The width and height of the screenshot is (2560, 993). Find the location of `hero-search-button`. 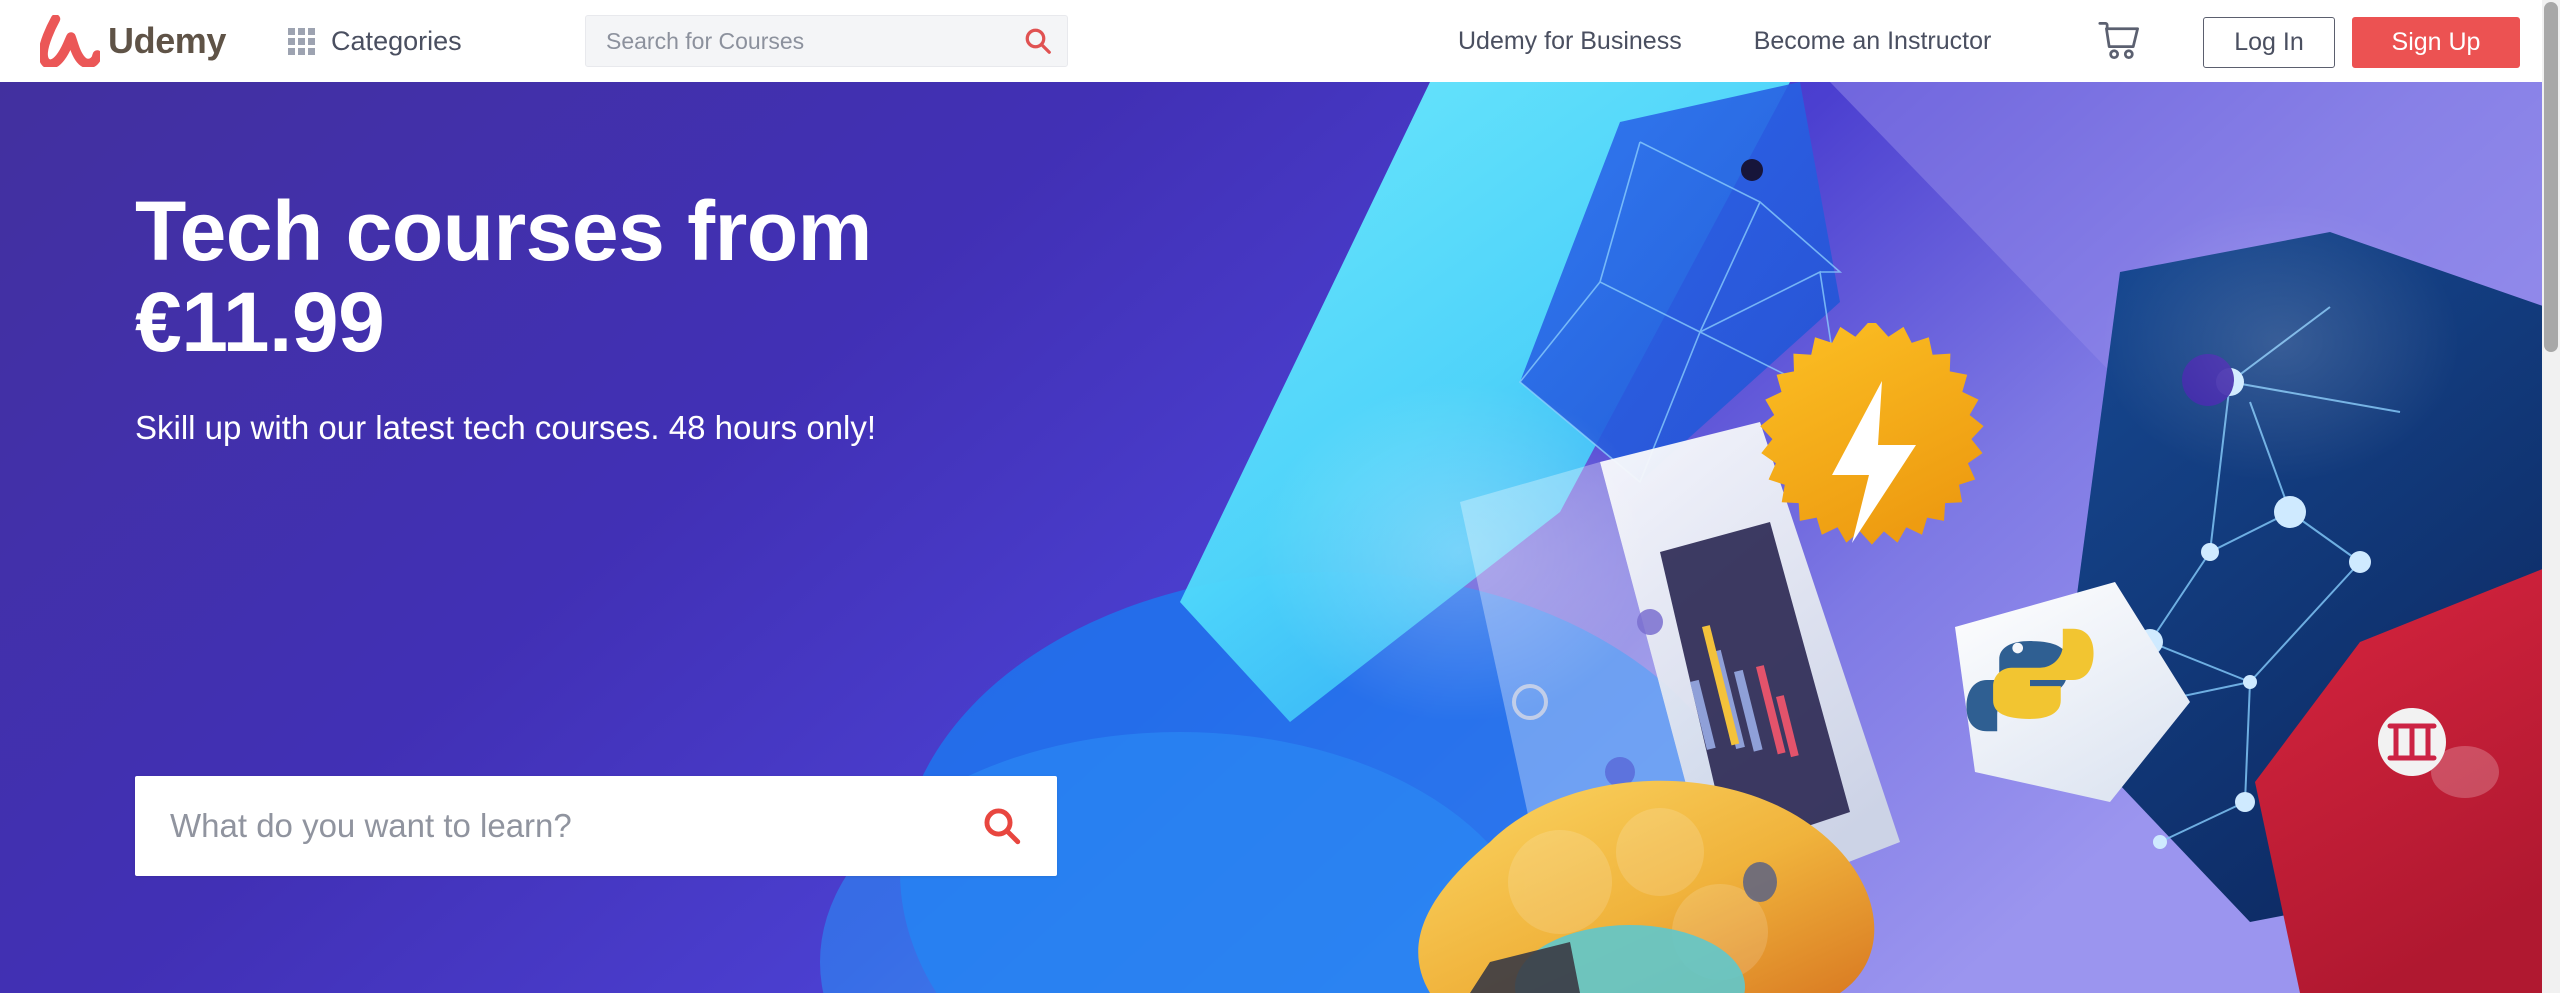

hero-search-button is located at coordinates (1002, 826).